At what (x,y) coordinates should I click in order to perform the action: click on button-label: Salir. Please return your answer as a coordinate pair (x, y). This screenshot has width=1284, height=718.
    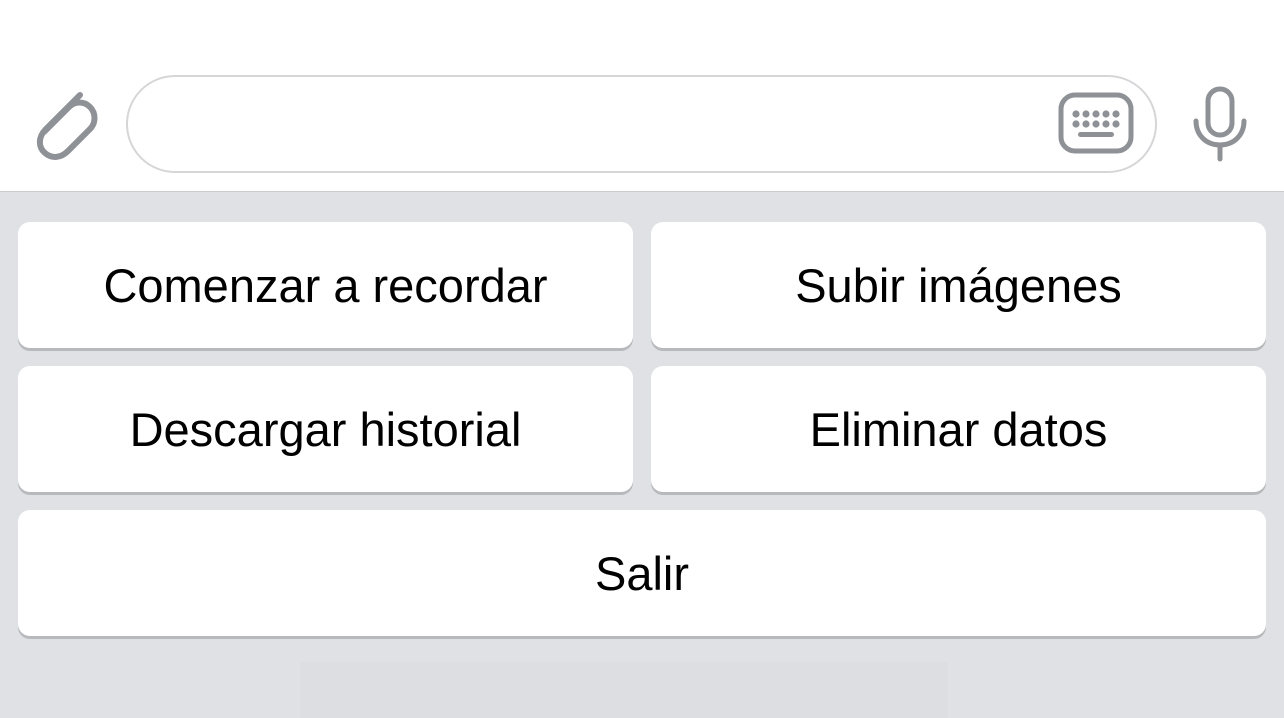
    Looking at the image, I should click on (642, 573).